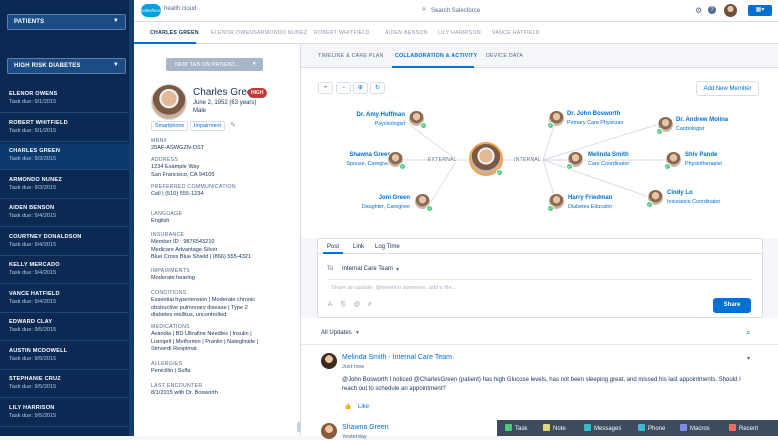 Image resolution: width=778 pixels, height=440 pixels. I want to click on feed-filter: All Updates, so click(336, 333).